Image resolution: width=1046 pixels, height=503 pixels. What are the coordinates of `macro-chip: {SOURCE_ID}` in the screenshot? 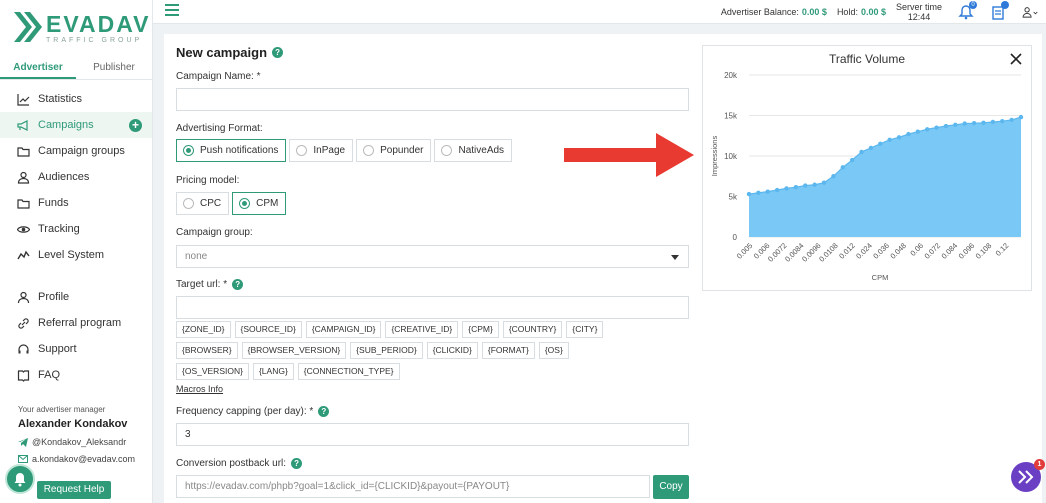 It's located at (268, 329).